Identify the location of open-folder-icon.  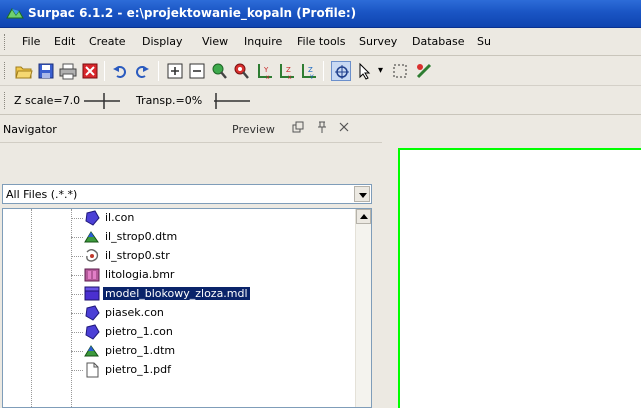
(24, 71).